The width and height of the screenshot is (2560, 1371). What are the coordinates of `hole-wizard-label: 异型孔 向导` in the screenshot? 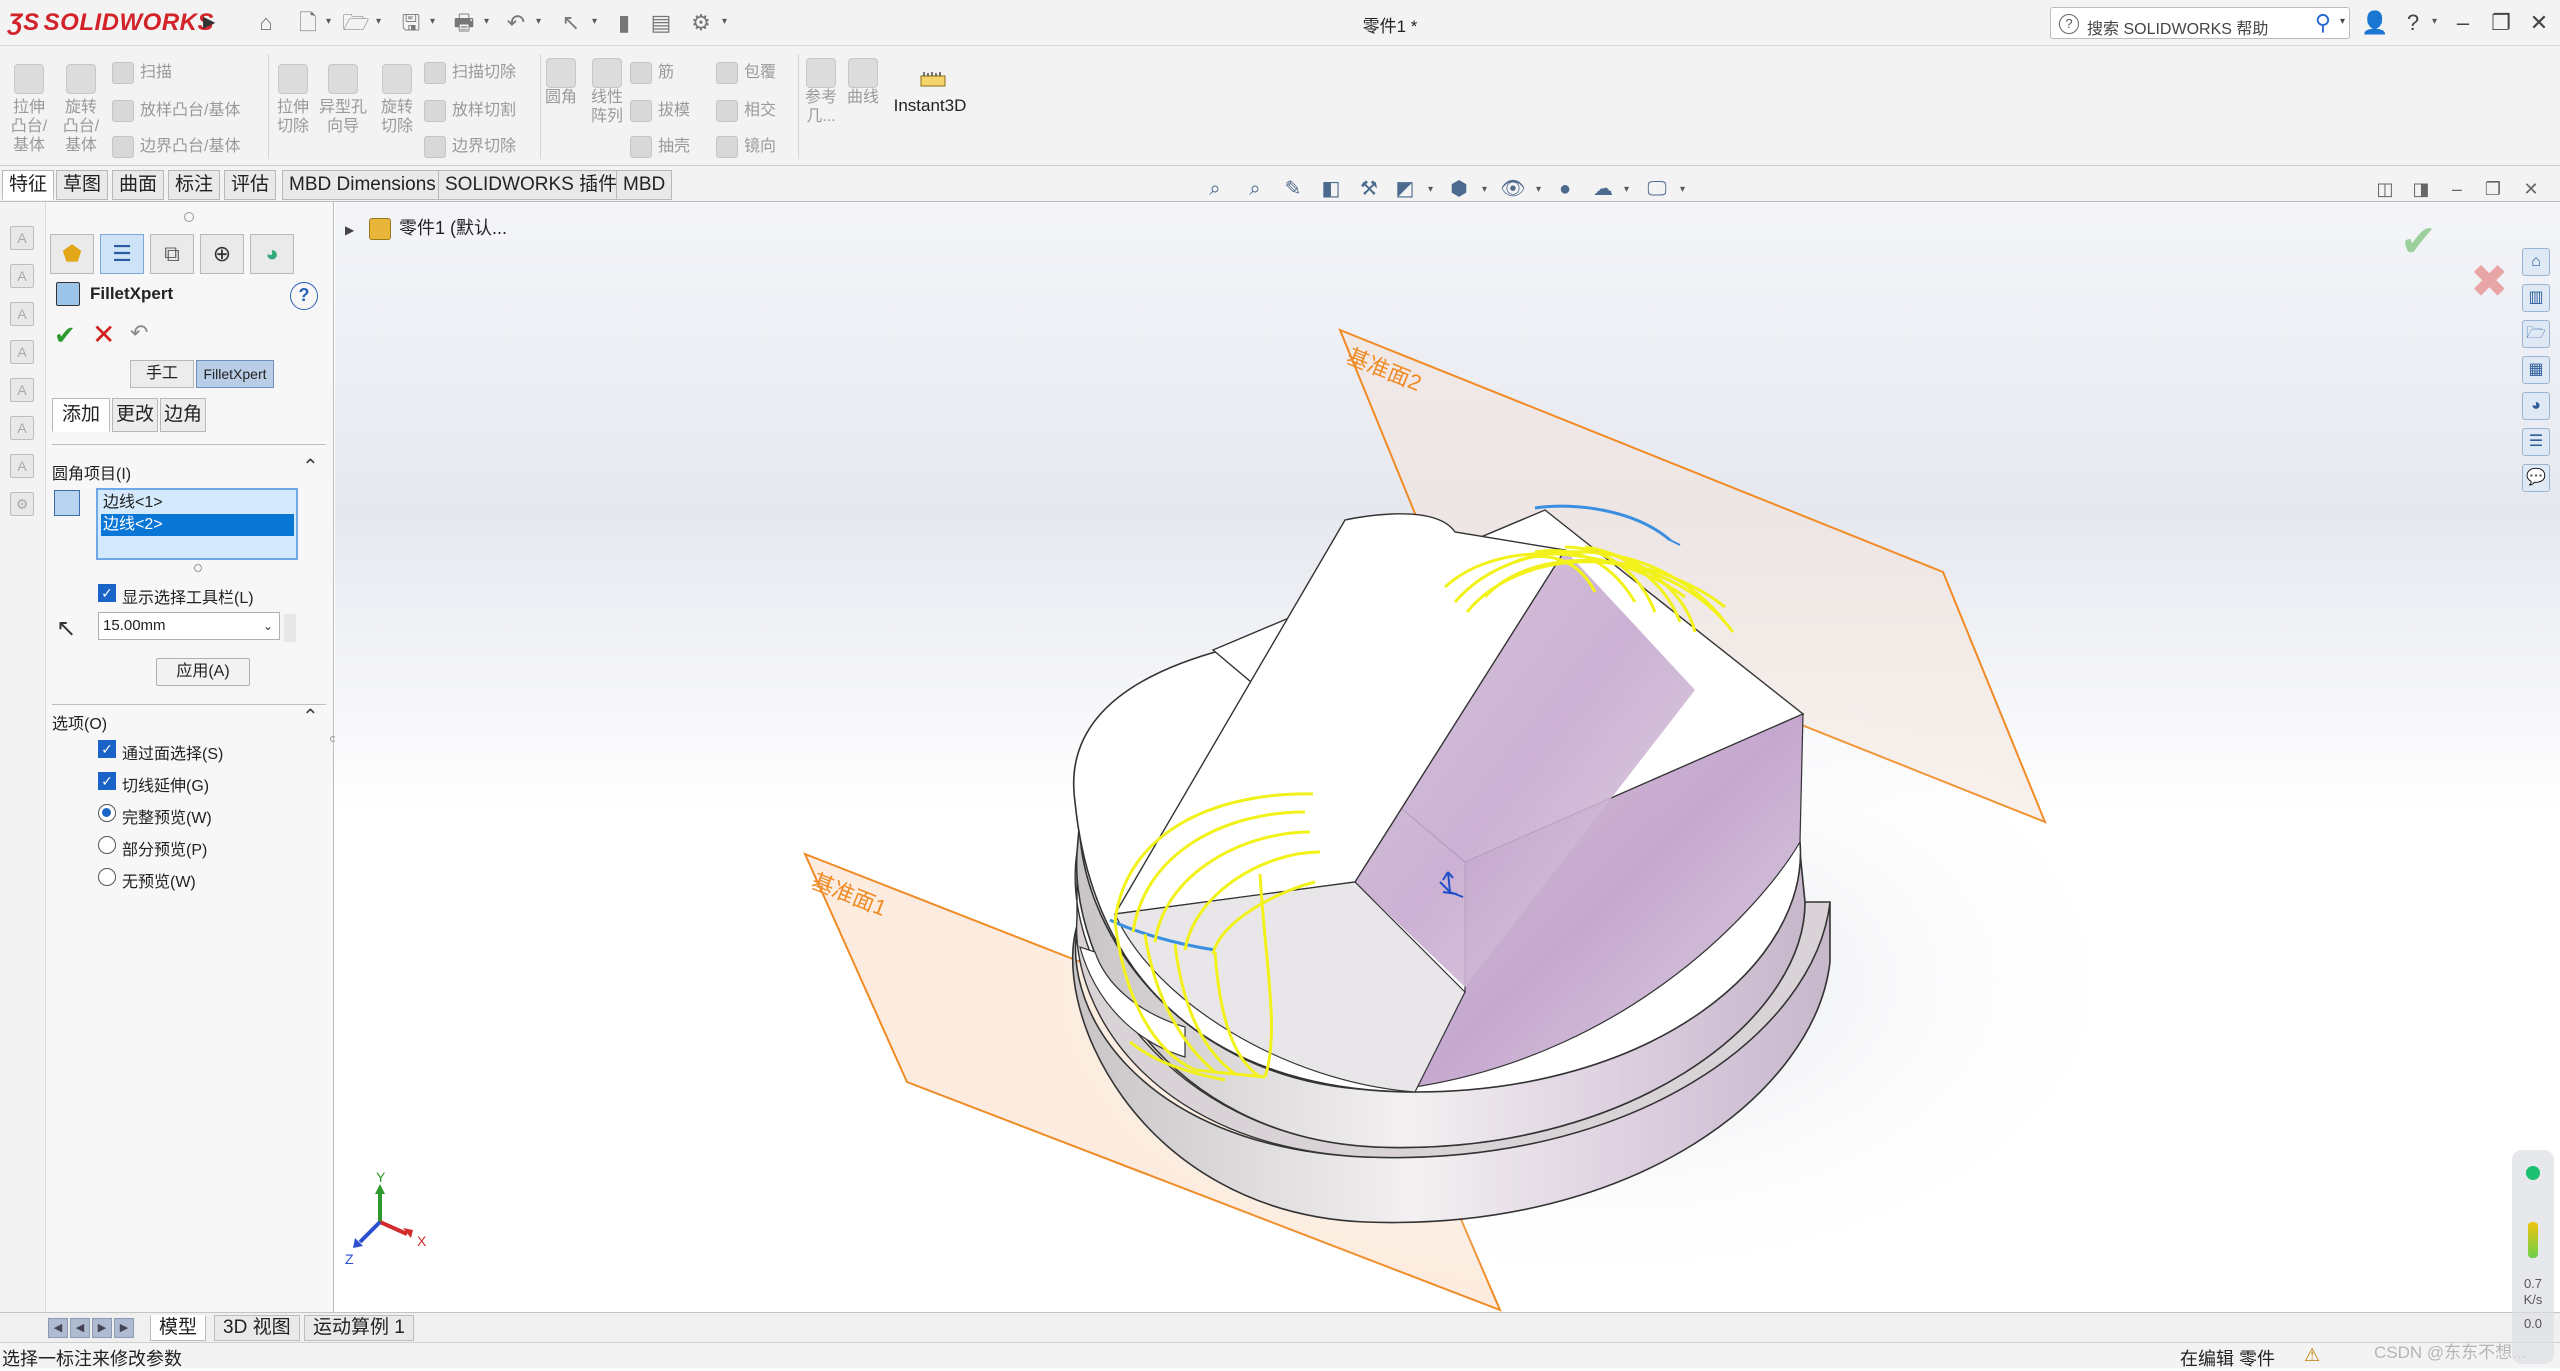 It's located at (343, 117).